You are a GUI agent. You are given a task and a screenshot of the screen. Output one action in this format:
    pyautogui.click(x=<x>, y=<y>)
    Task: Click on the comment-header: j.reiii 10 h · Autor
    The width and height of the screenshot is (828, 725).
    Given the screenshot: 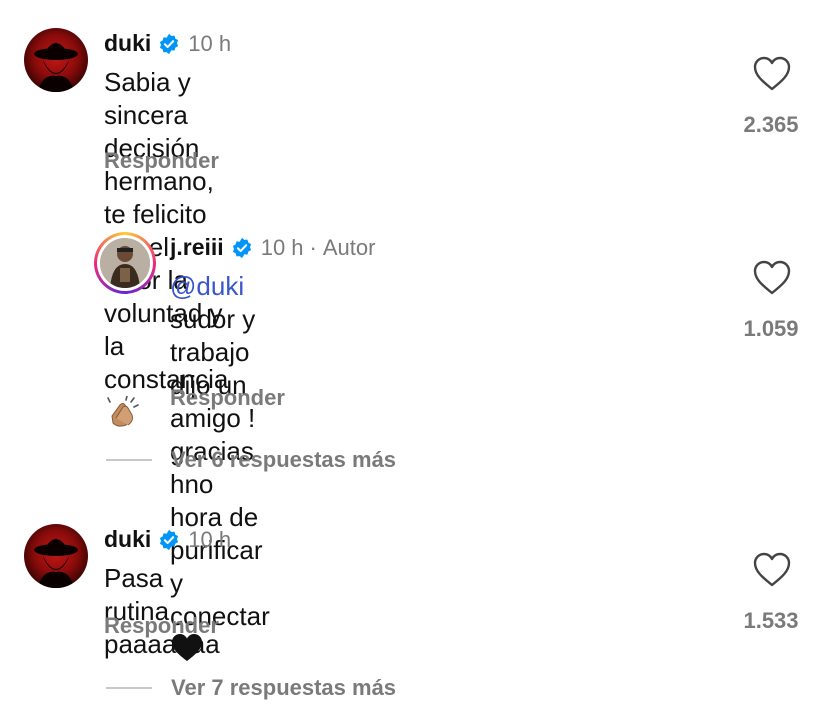 What is the action you would take?
    pyautogui.click(x=272, y=247)
    